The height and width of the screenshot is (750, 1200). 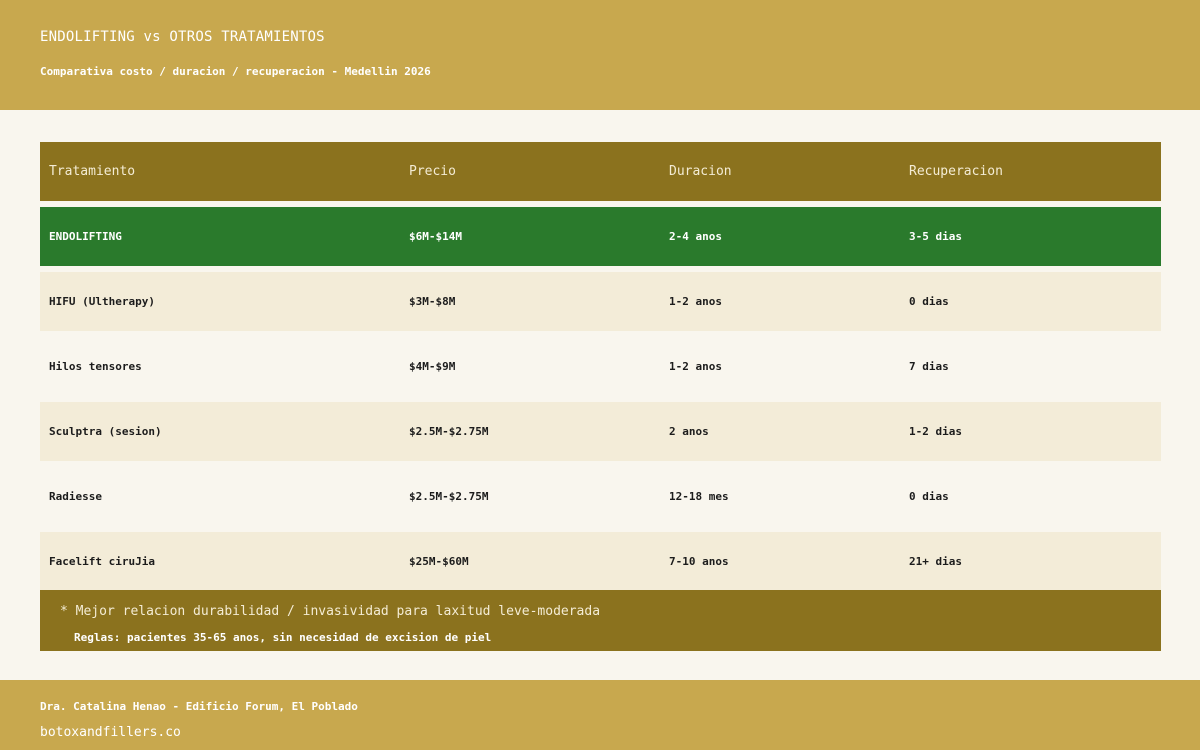 I want to click on column-header-precio: Precio, so click(x=432, y=171).